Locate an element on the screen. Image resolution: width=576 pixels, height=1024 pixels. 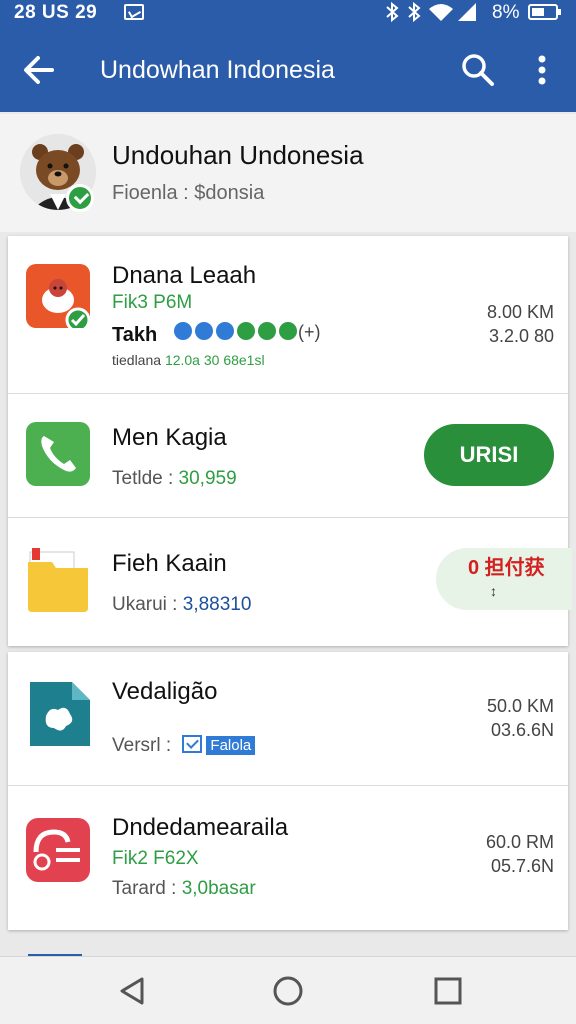
pending-button: 0 担付获 ↕ is located at coordinates (504, 579).